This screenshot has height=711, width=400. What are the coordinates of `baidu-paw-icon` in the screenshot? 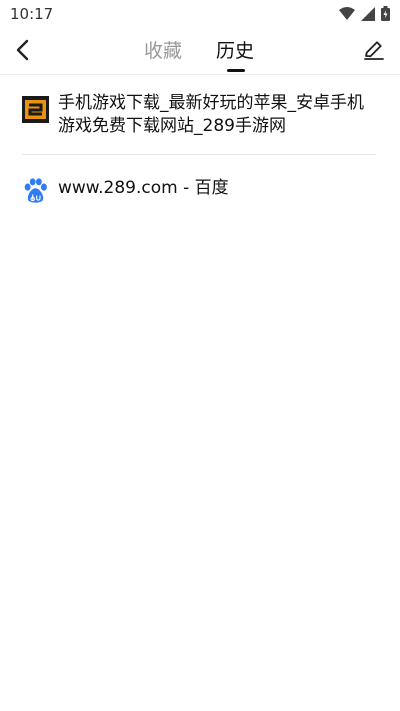 It's located at (35, 190).